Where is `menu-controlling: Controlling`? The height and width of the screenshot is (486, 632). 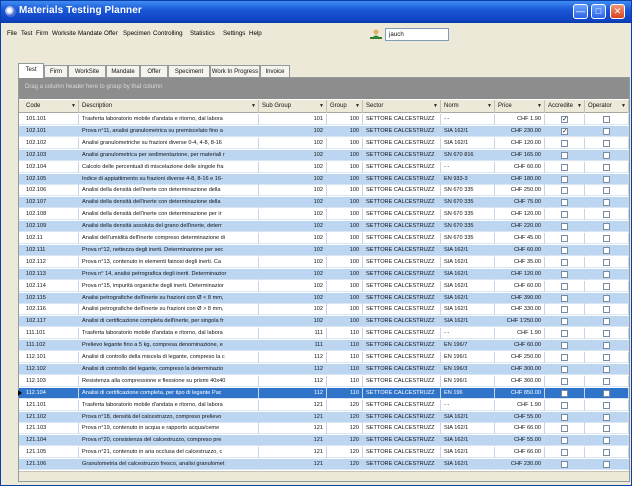 menu-controlling: Controlling is located at coordinates (168, 33).